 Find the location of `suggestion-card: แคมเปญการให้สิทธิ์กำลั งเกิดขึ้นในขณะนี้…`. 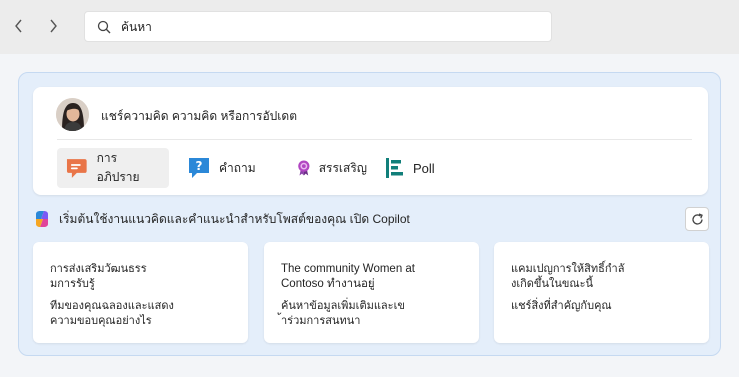

suggestion-card: แคมเปญการให้สิทธิ์กำลั งเกิดขึ้นในขณะนี้… is located at coordinates (601, 292).